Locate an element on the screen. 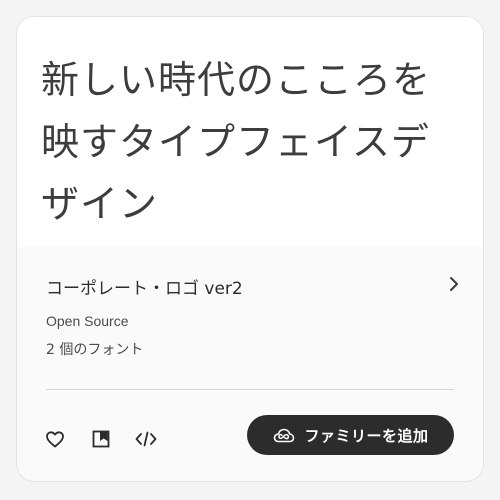 This screenshot has height=500, width=500. foundry-name: Open Source is located at coordinates (87, 321).